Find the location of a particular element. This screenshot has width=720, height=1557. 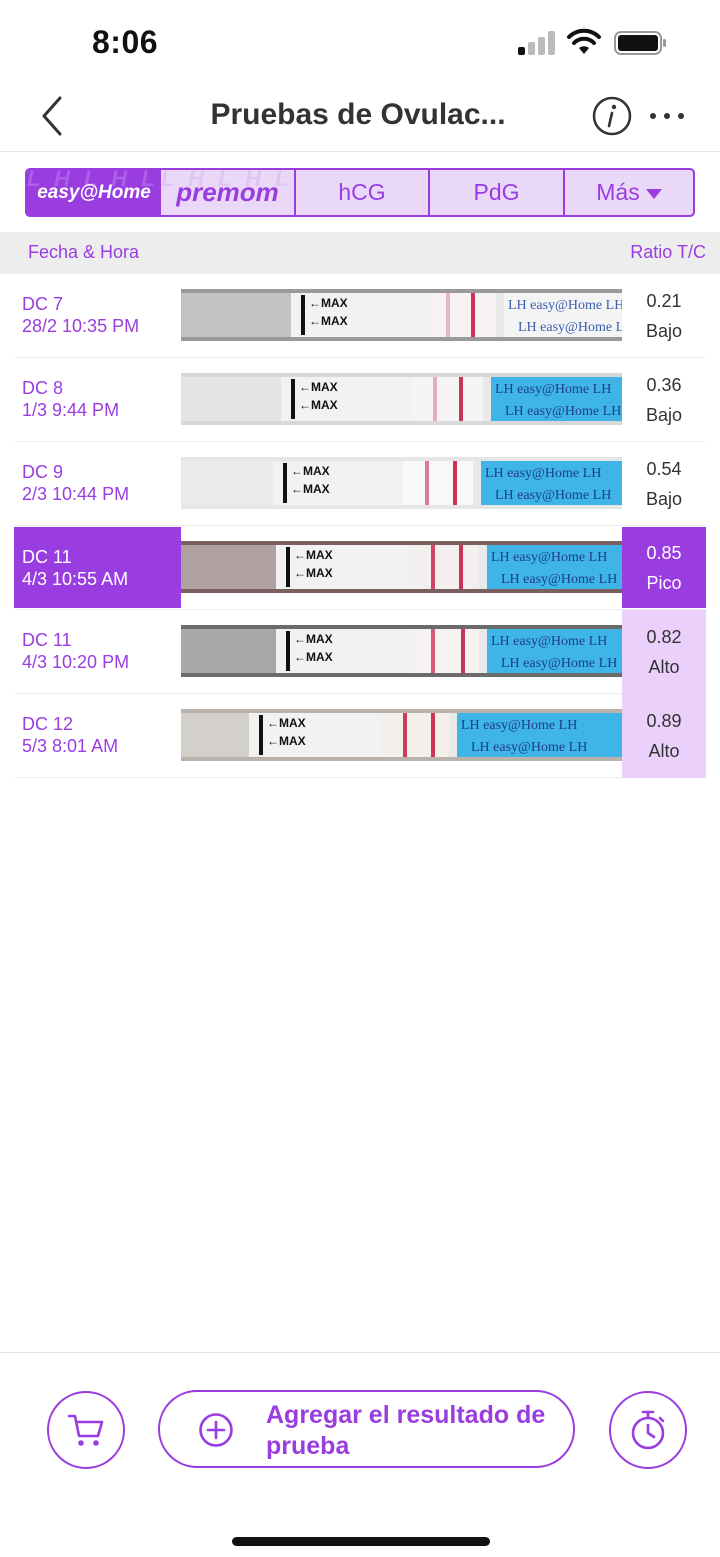

ratio-level: Pico is located at coordinates (664, 583).